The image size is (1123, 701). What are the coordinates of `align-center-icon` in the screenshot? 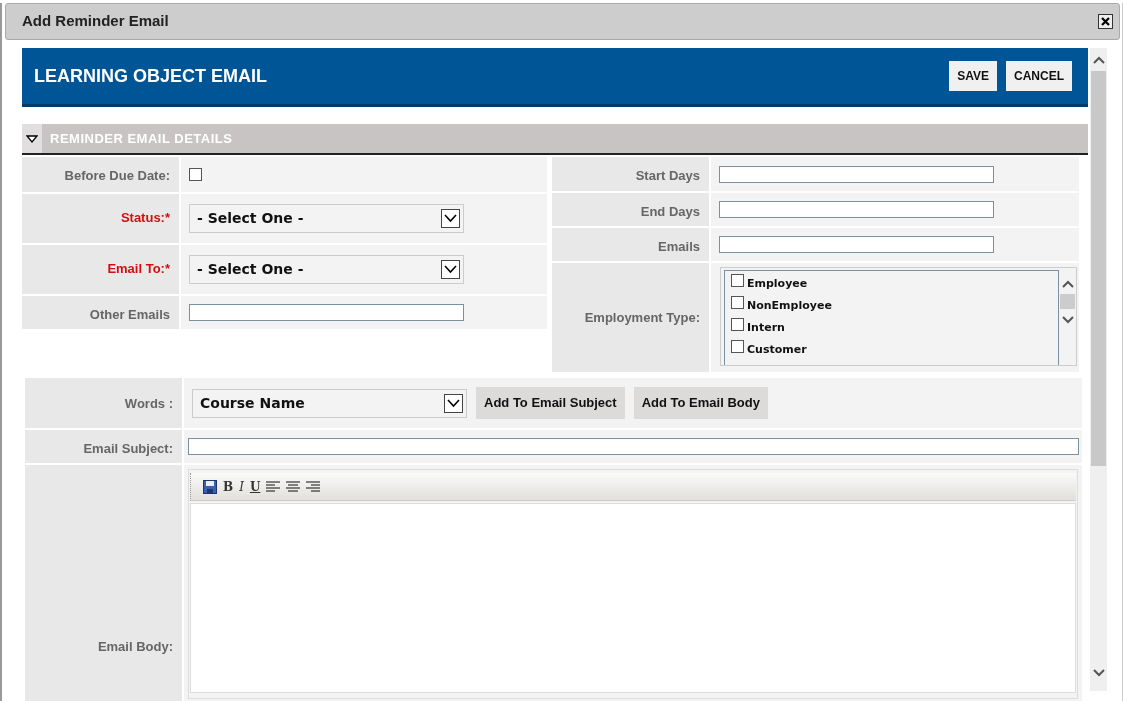 It's located at (293, 486).